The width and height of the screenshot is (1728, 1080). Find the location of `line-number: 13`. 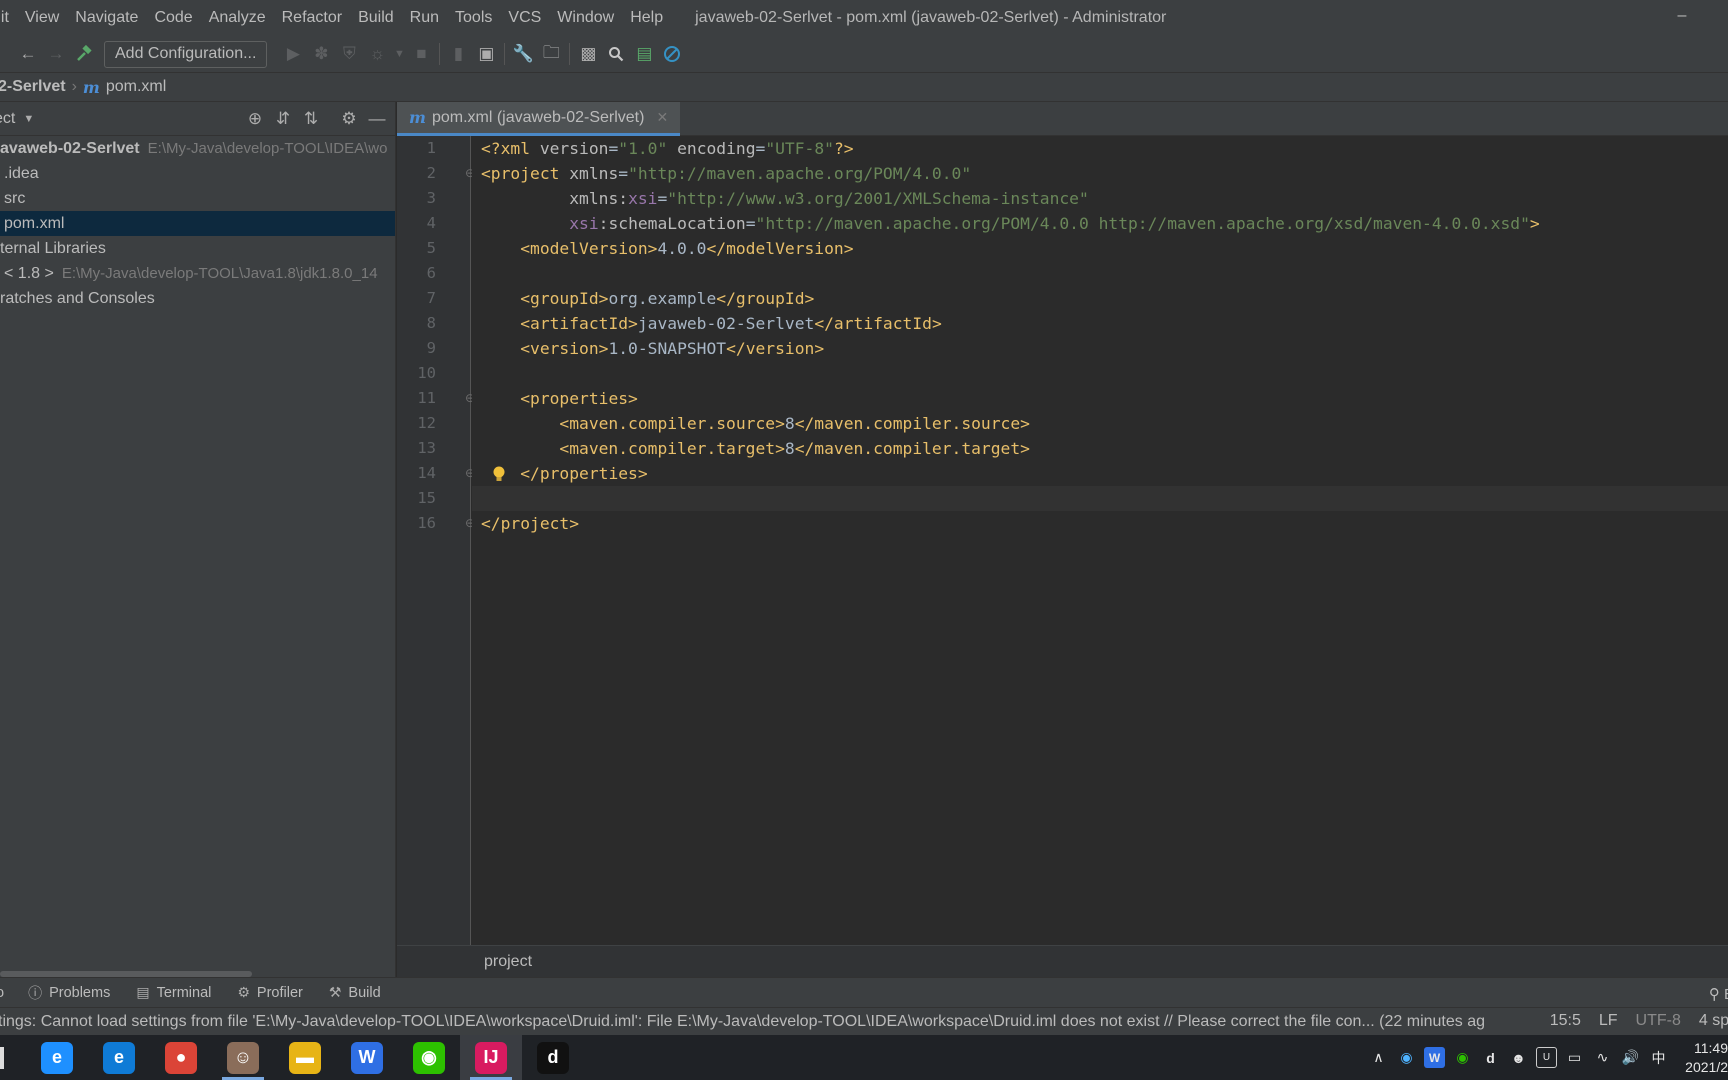

line-number: 13 is located at coordinates (426, 448).